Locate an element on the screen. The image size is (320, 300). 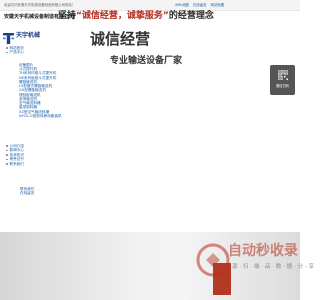
nav-item-products: 产品中心 is located at coordinates (15, 52).